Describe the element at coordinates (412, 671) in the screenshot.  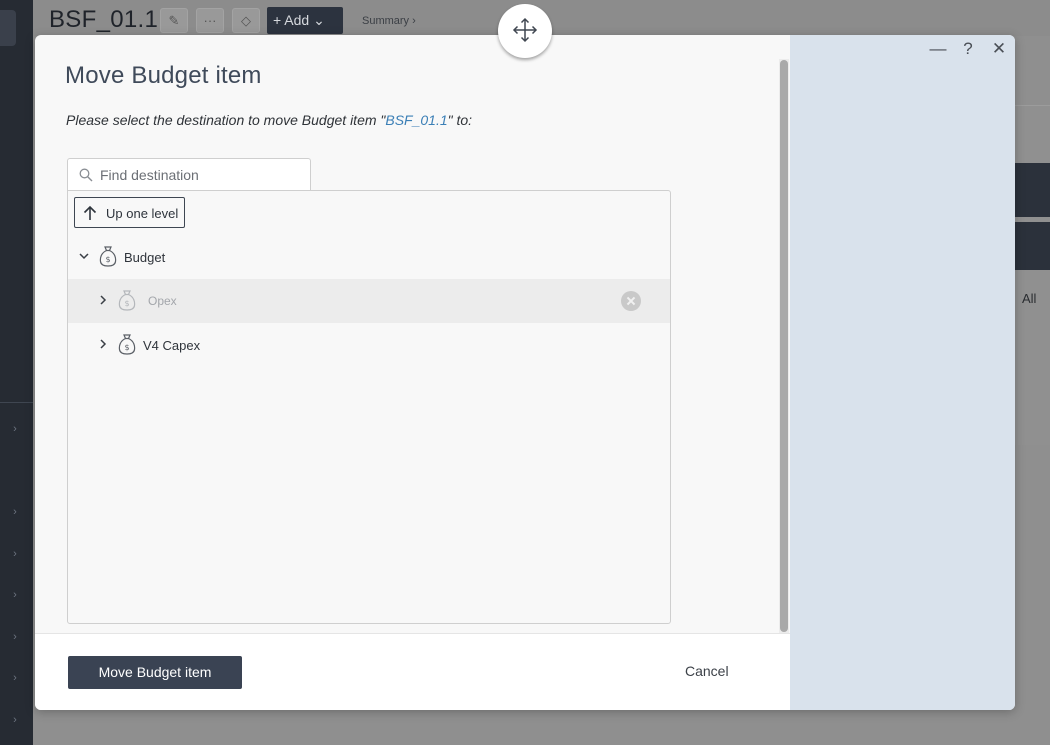
I see `dialog-footer: Move Budget item Cancel` at that location.